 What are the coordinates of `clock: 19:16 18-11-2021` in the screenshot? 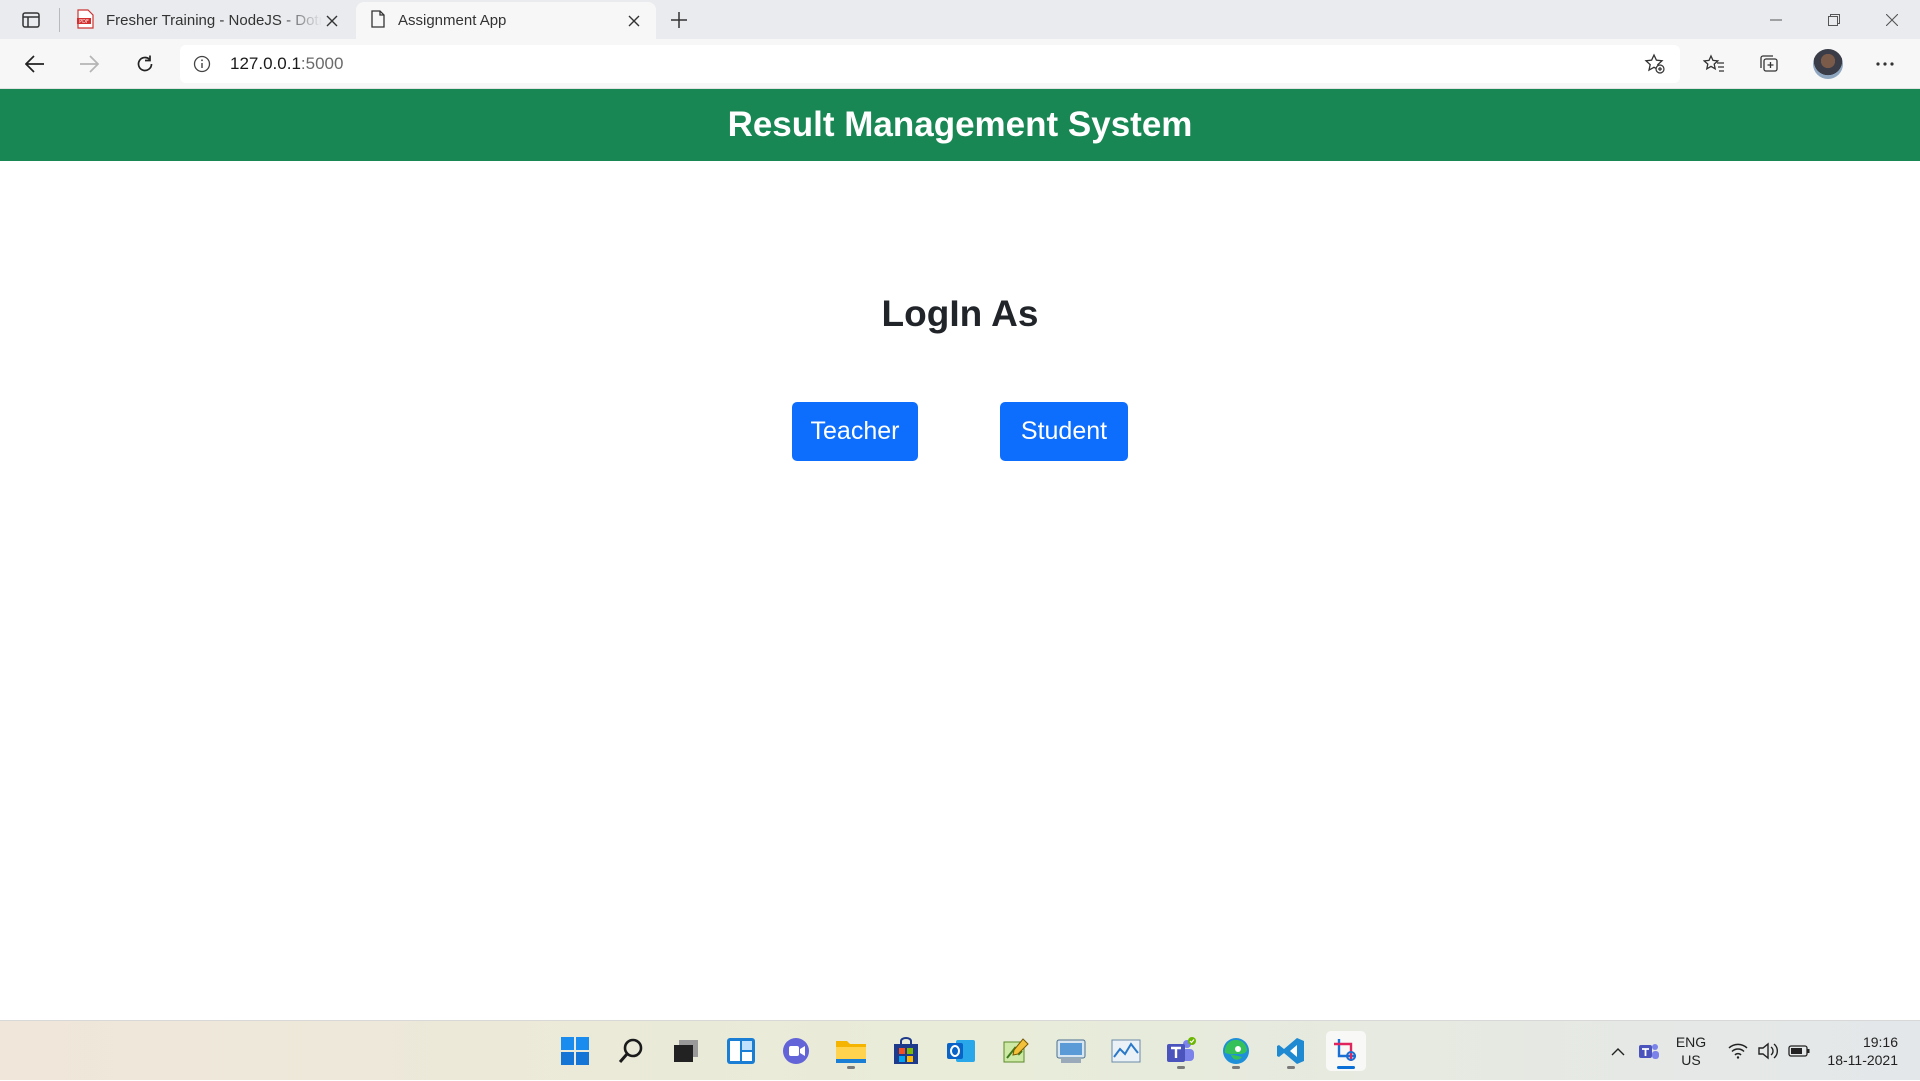 It's located at (1865, 1051).